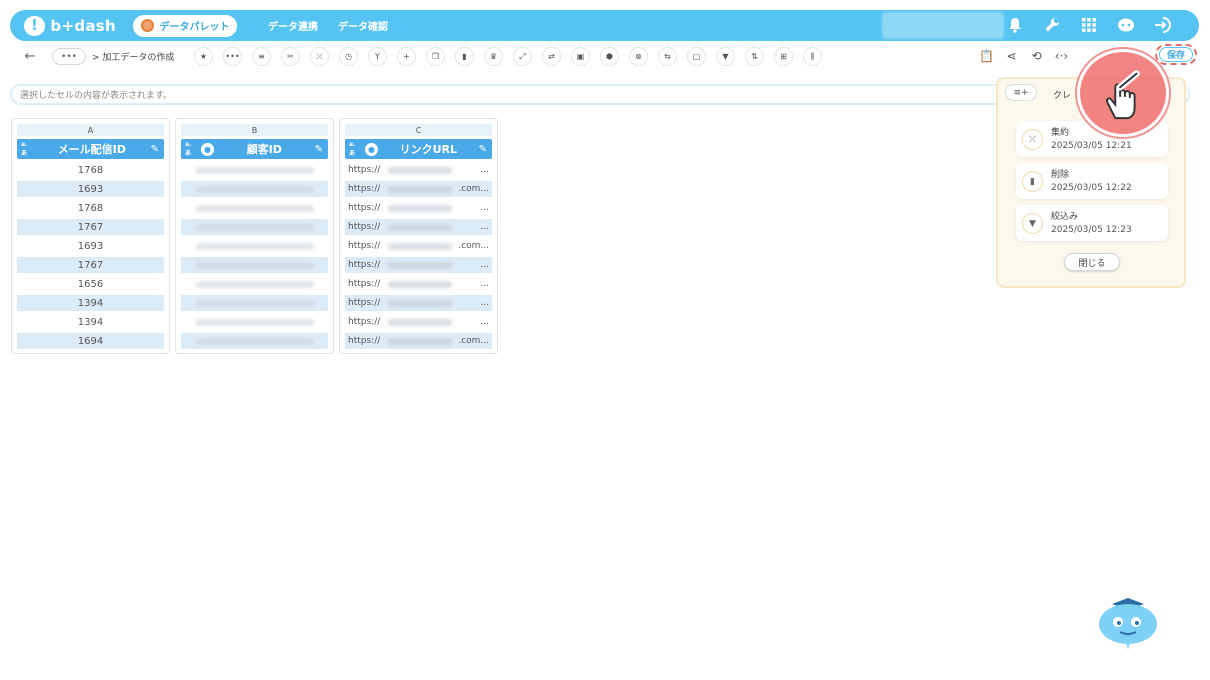  What do you see at coordinates (290, 56) in the screenshot?
I see `tools-icon: ✂` at bounding box center [290, 56].